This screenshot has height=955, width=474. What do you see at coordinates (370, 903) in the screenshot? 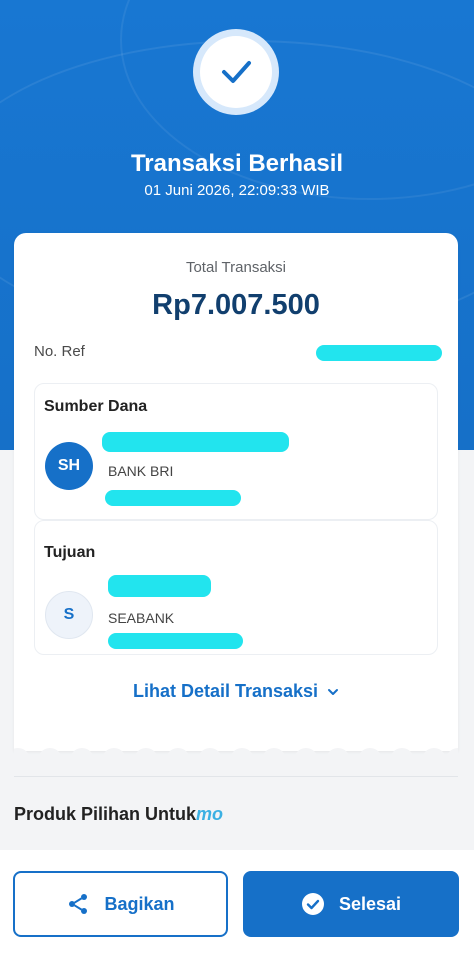
I see `done-button-label: Selesai` at bounding box center [370, 903].